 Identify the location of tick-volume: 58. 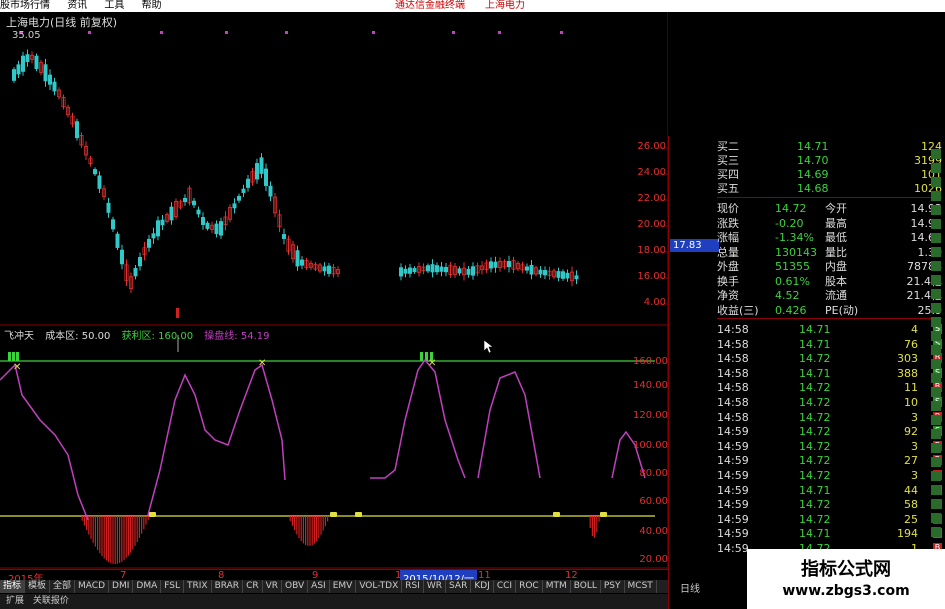
(911, 505).